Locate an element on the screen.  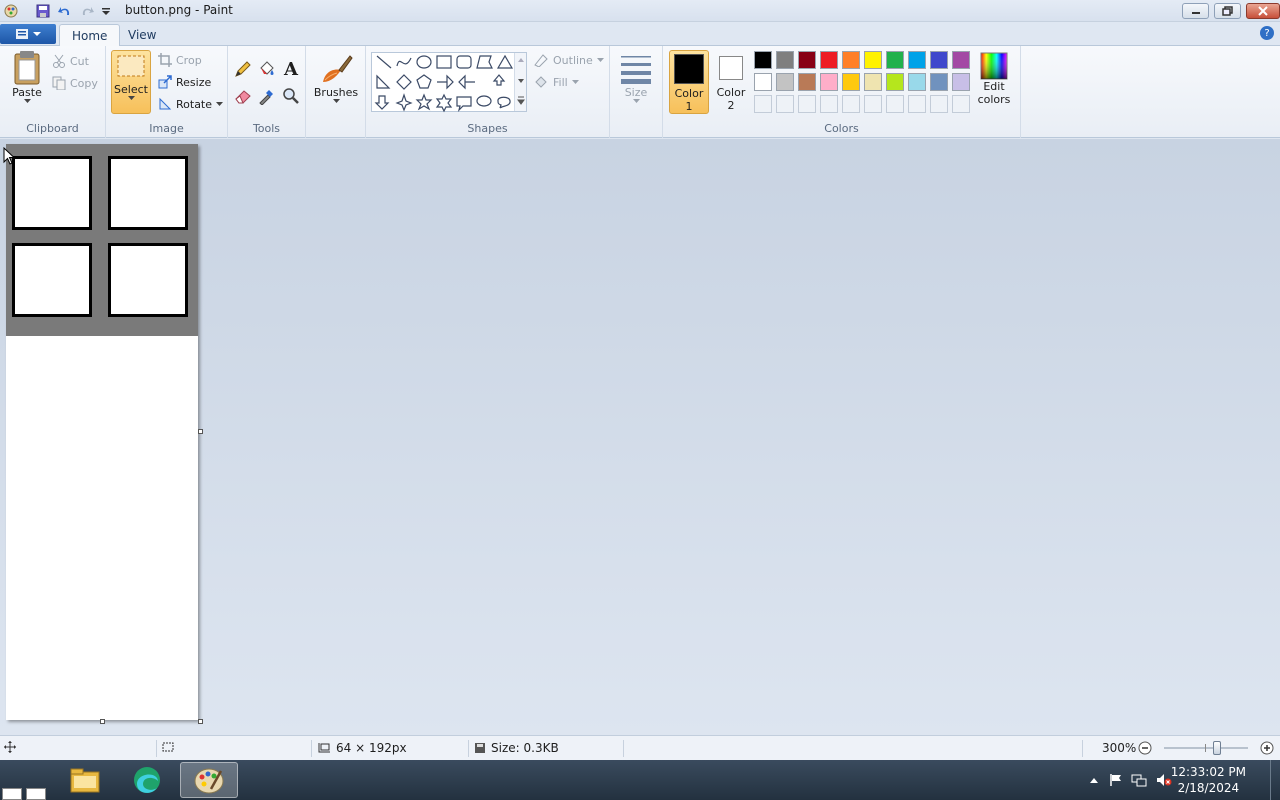
image-dimensions: 64 × 192px is located at coordinates (362, 748).